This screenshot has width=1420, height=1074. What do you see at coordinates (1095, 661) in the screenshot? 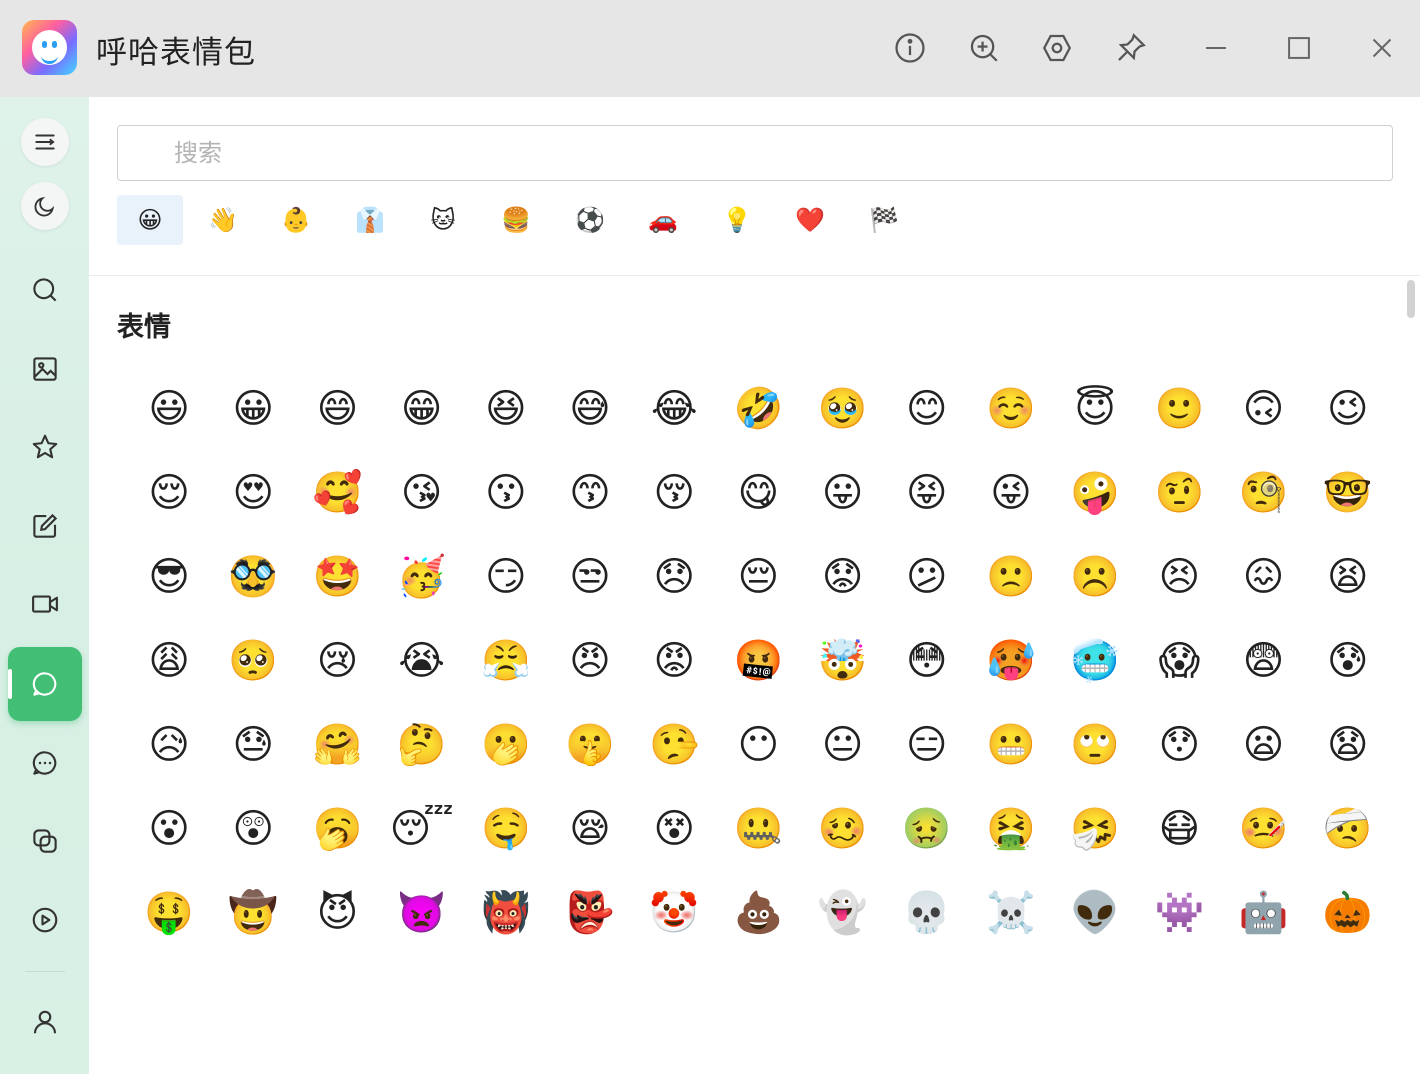
I see `emoji-item: 🥶` at bounding box center [1095, 661].